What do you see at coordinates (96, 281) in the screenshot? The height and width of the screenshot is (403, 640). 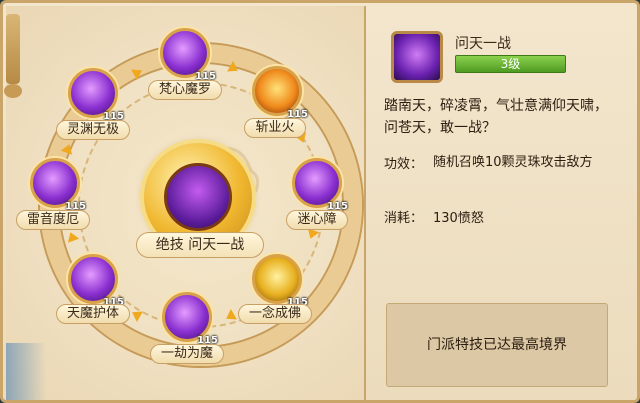 I see `skill-tianmo-huti: 115` at bounding box center [96, 281].